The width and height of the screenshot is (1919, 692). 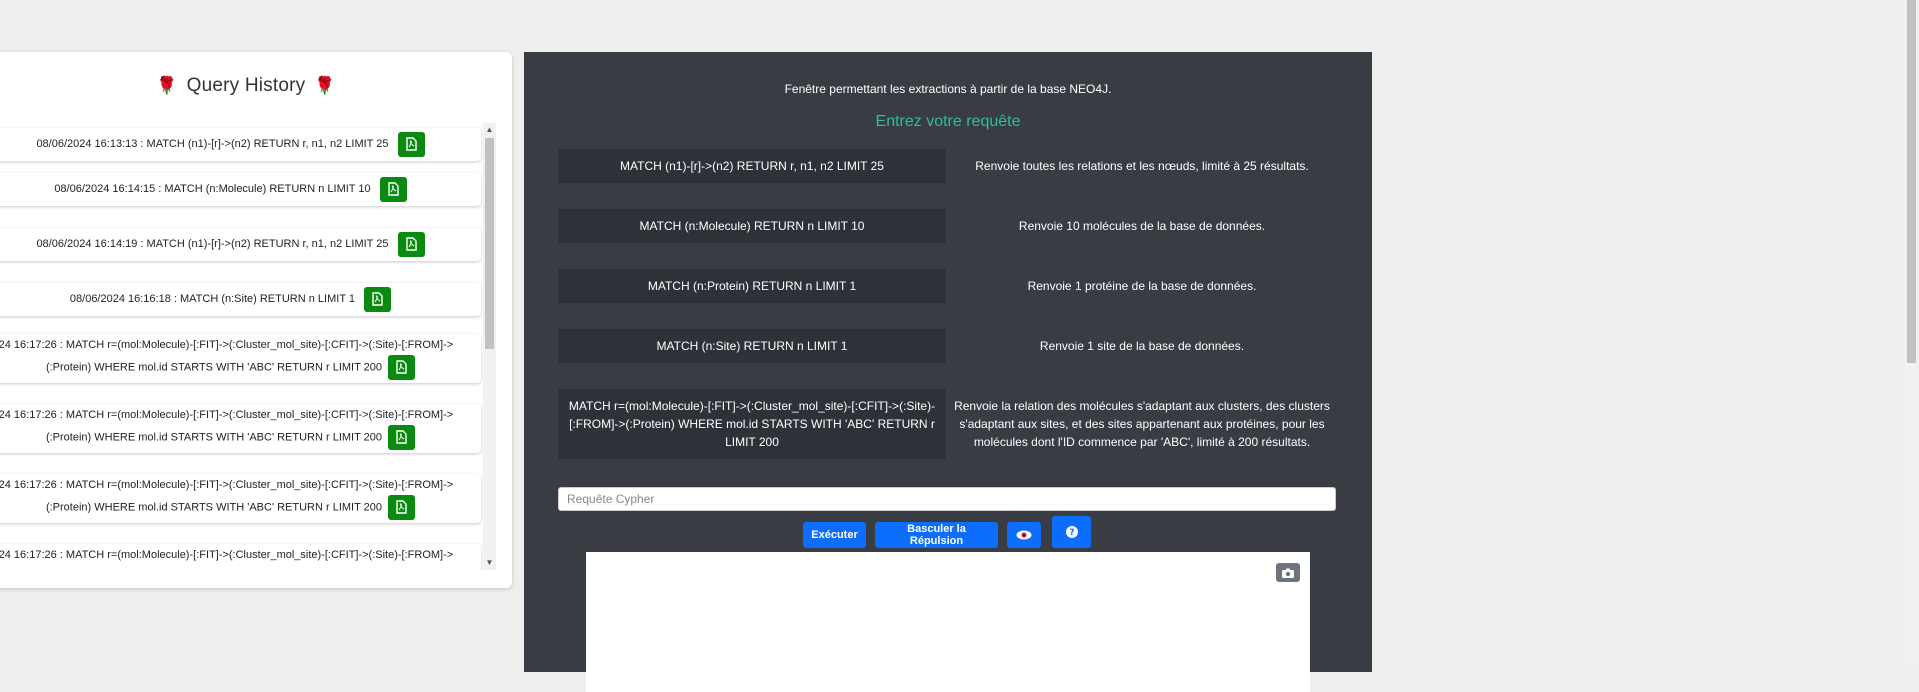 What do you see at coordinates (936, 535) in the screenshot?
I see `toggle-repulsion-button: Basculer la Répulsion` at bounding box center [936, 535].